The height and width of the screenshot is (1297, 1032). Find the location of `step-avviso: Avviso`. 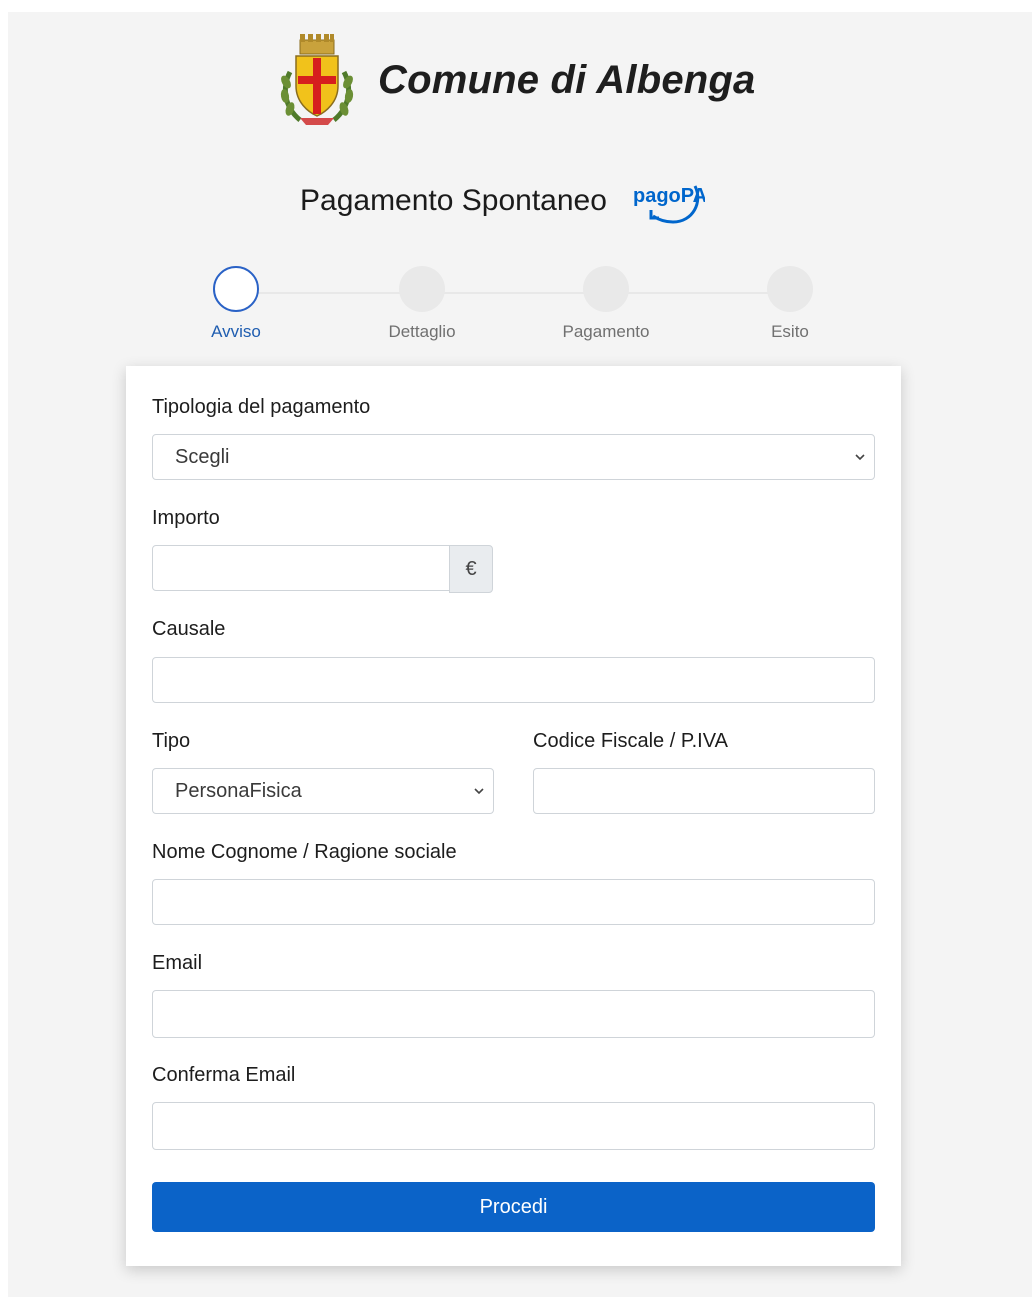

step-avviso: Avviso is located at coordinates (236, 304).